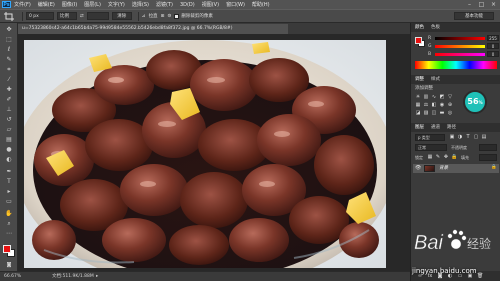 This screenshot has width=500, height=281. I want to click on lock-all-icon: 🔒, so click(454, 157).